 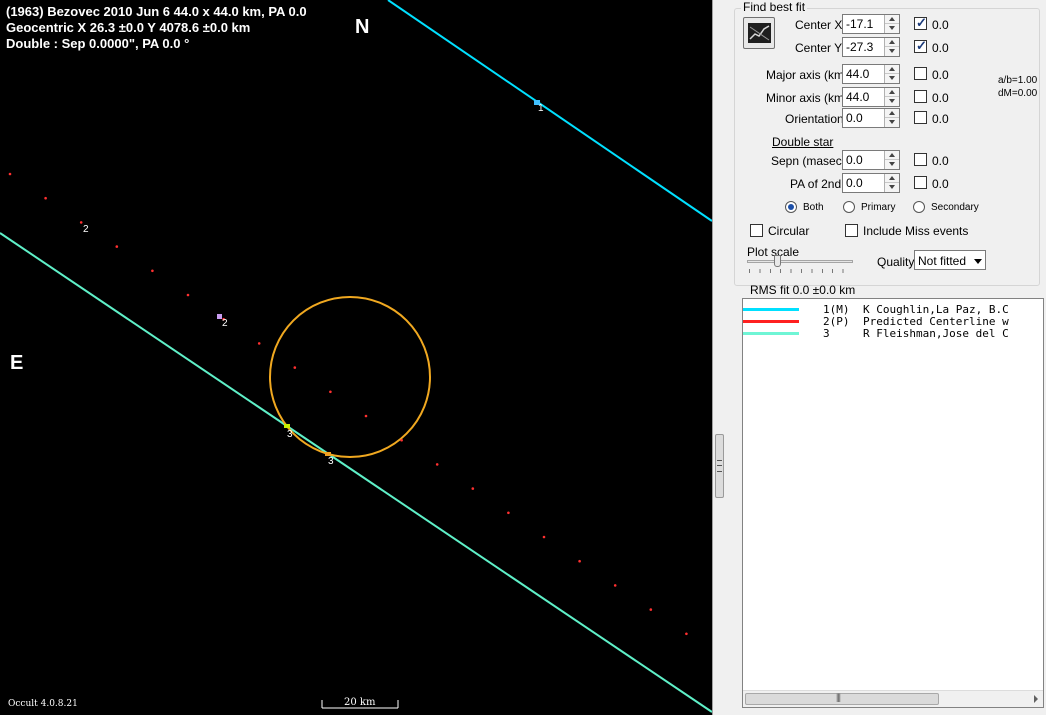 What do you see at coordinates (1036, 699) in the screenshot?
I see `scroll-right-icon` at bounding box center [1036, 699].